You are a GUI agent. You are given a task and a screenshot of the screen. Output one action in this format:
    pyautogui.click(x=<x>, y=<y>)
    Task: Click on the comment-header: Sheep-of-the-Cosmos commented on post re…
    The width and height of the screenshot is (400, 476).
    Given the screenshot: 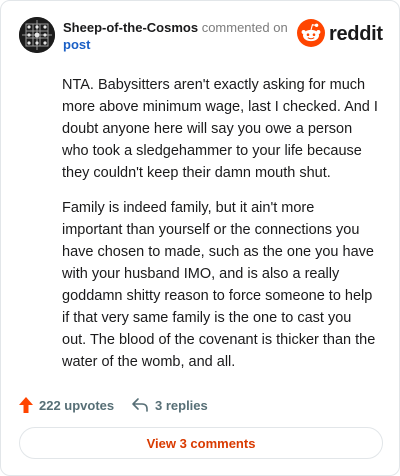 What is the action you would take?
    pyautogui.click(x=201, y=37)
    